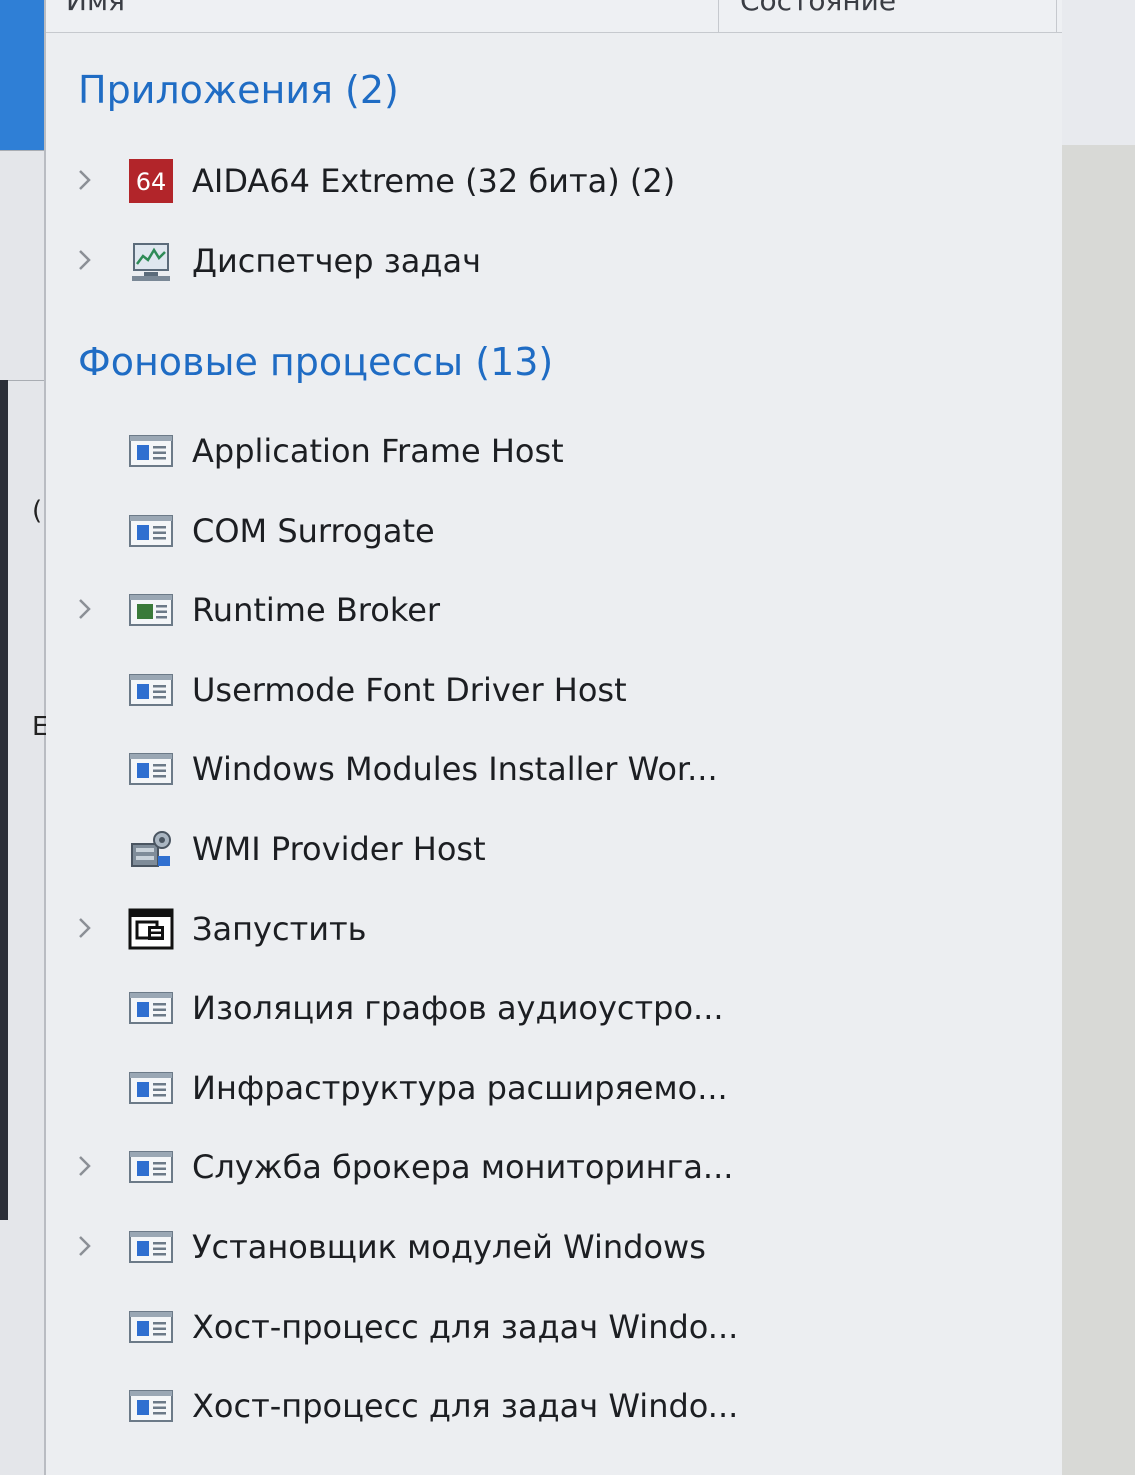  What do you see at coordinates (449, 1247) in the screenshot?
I see `process-name: Установщик модулей Windows` at bounding box center [449, 1247].